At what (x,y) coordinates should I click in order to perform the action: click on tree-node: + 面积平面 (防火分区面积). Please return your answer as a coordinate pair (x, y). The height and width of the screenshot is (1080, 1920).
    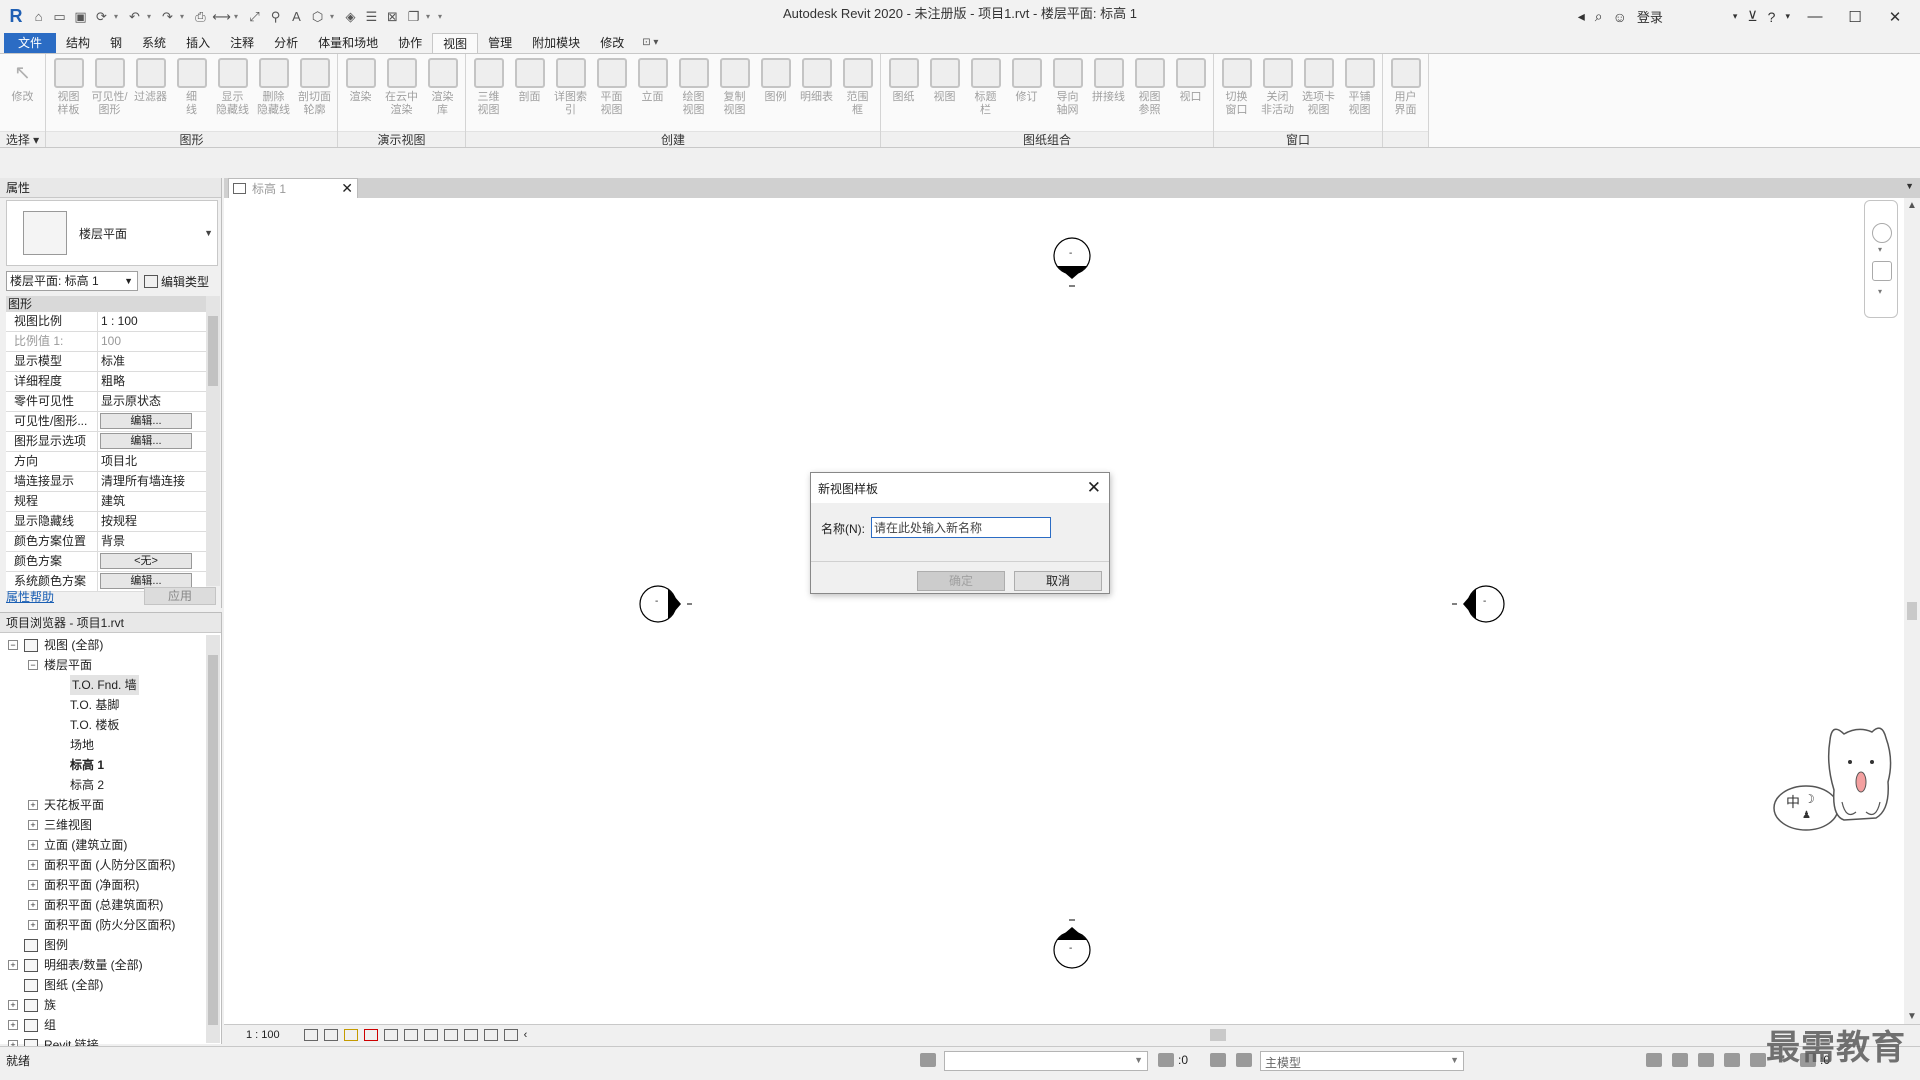
    Looking at the image, I should click on (103, 925).